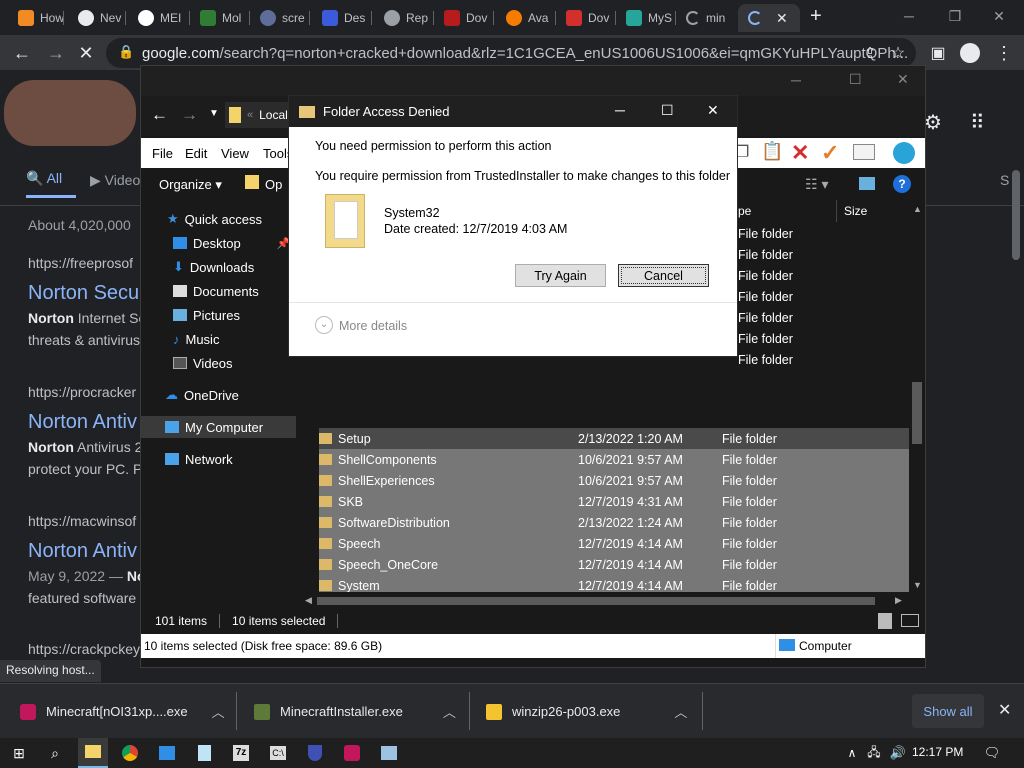 This screenshot has width=1024, height=768. Describe the element at coordinates (352, 753) in the screenshot. I see `media-player-icon` at that location.